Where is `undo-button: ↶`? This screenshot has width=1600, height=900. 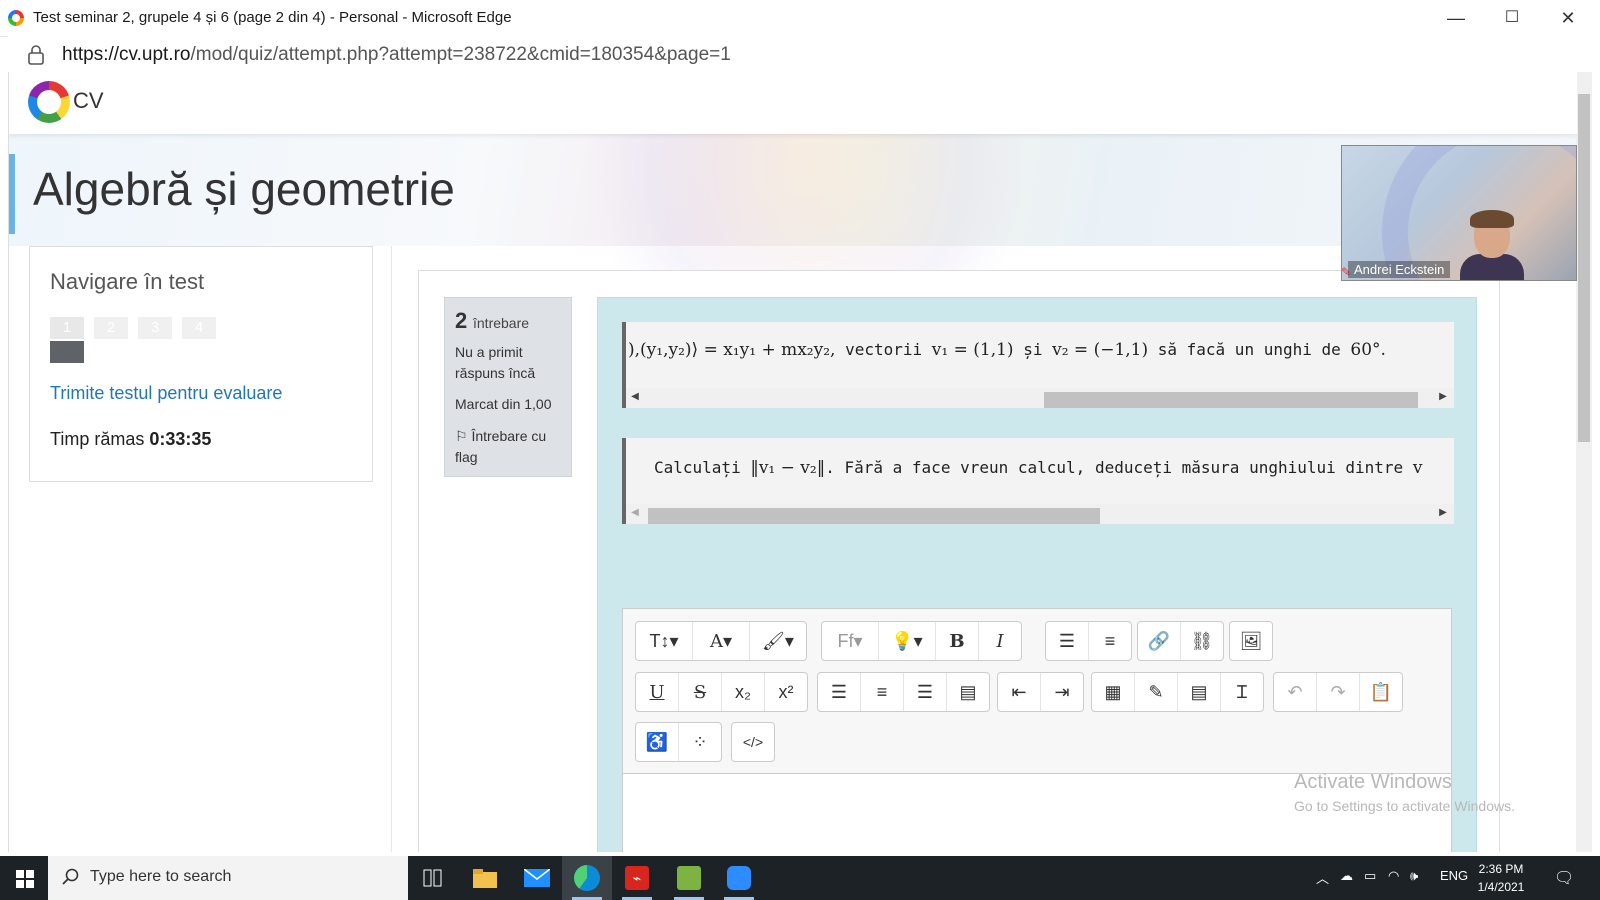
undo-button: ↶ is located at coordinates (1295, 692).